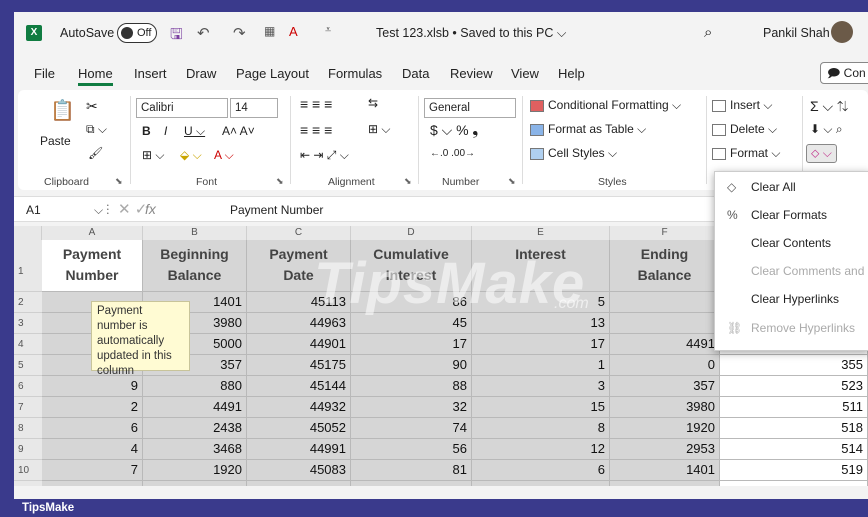 Image resolution: width=868 pixels, height=517 pixels. Describe the element at coordinates (119, 181) in the screenshot. I see `clipboard-launcher-icon: ⬊` at that location.